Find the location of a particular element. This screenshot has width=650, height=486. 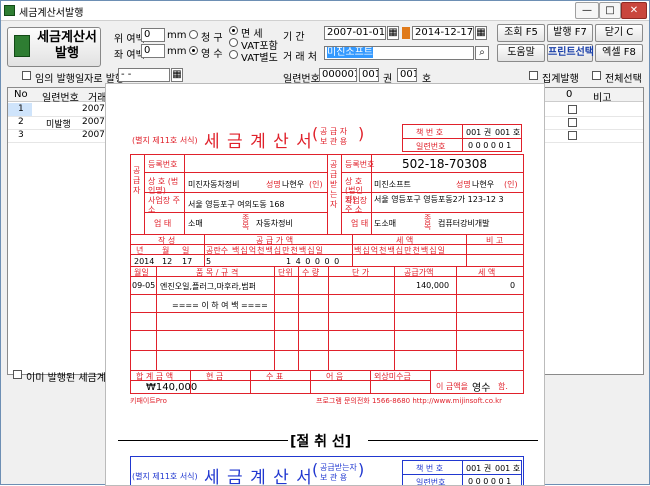

client-search-icon: ⌕ is located at coordinates (482, 53).